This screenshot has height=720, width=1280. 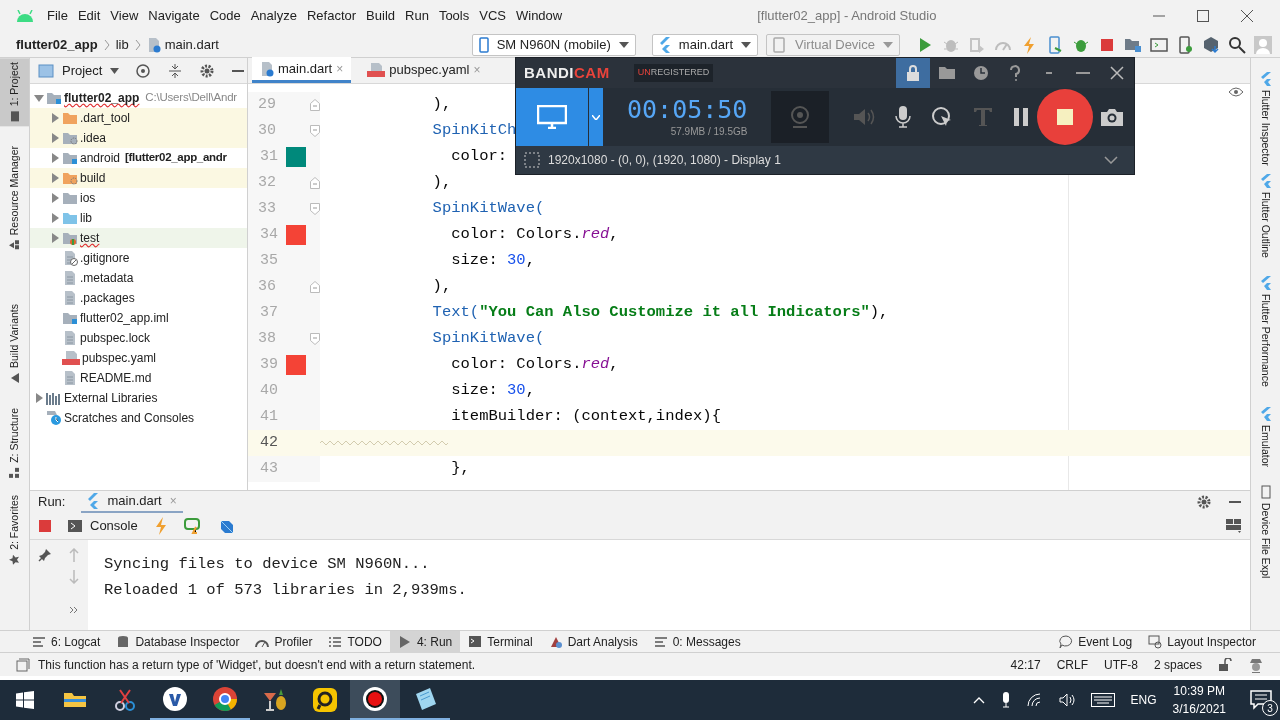 I want to click on stop-recording-button, so click(x=1065, y=117).